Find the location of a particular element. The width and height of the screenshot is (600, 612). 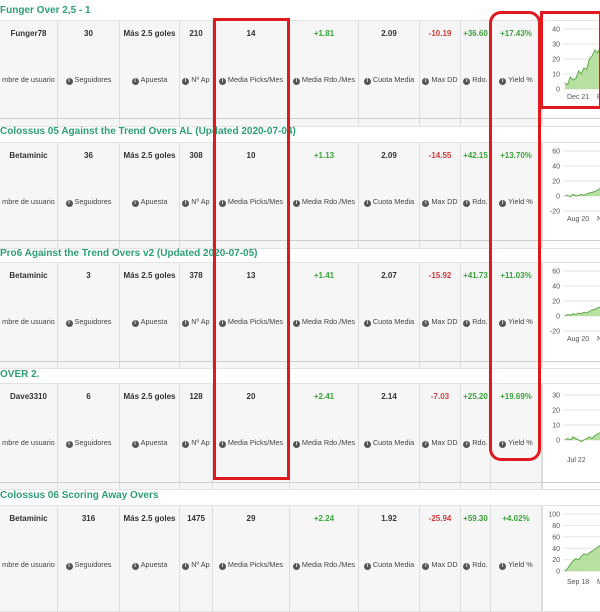

stat-value: 378 is located at coordinates (196, 275).